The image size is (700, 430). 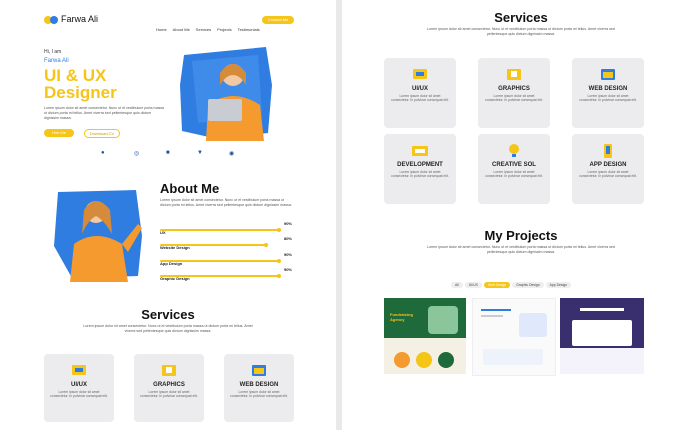 What do you see at coordinates (136, 153) in the screenshot?
I see `dribbble-icon: ◎` at bounding box center [136, 153].